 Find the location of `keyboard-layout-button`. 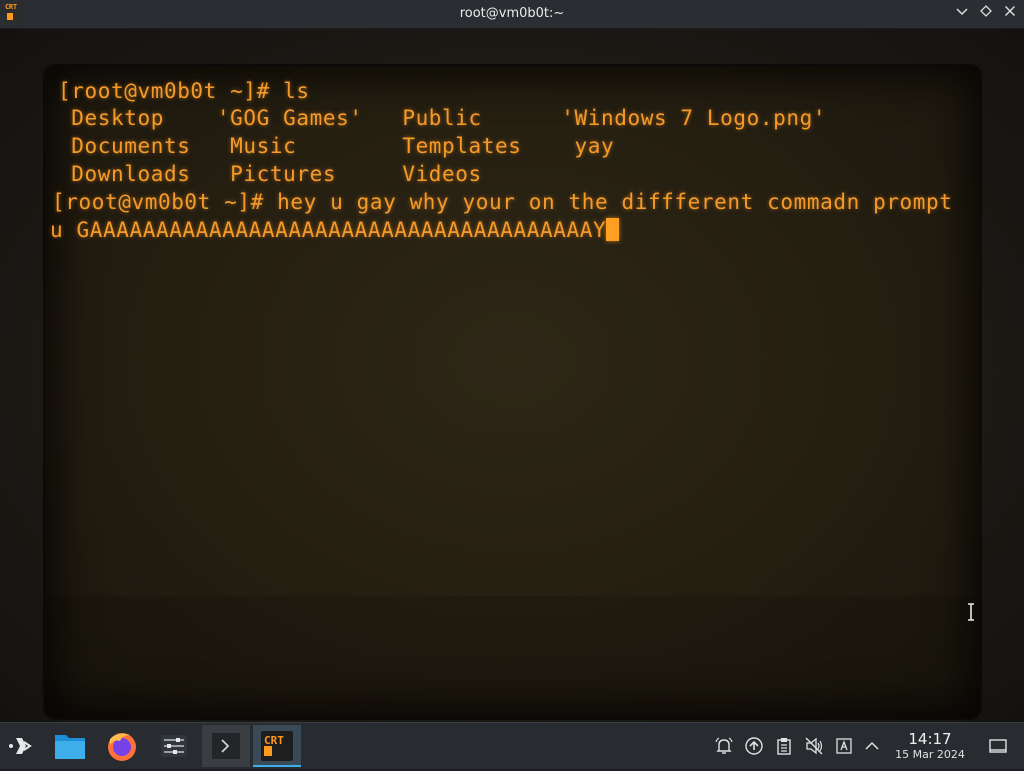

keyboard-layout-button is located at coordinates (844, 746).